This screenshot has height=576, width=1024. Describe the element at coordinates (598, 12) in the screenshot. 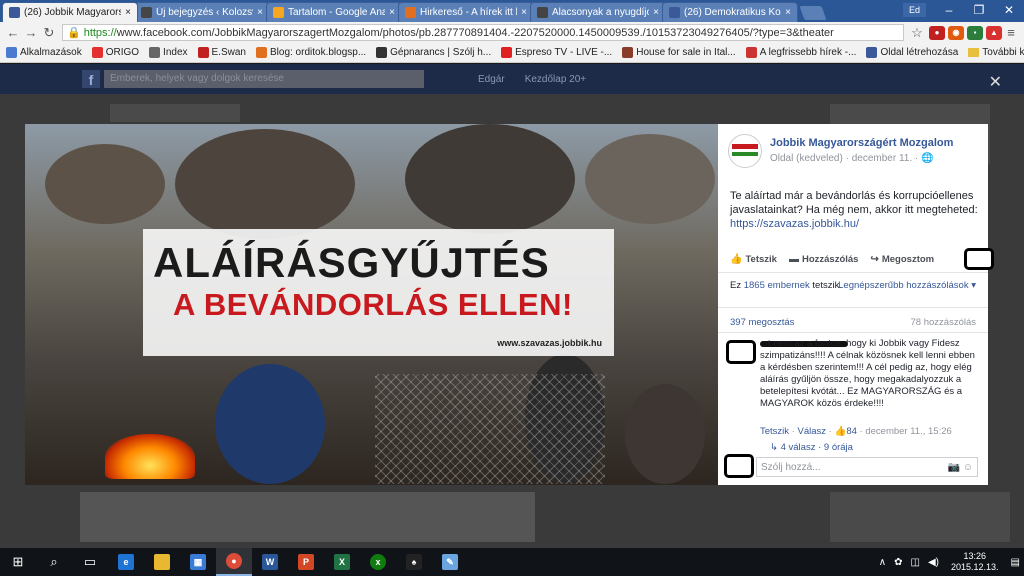

I see `browser-tab: Alacsonyak a nyugdíjcéle ×` at that location.